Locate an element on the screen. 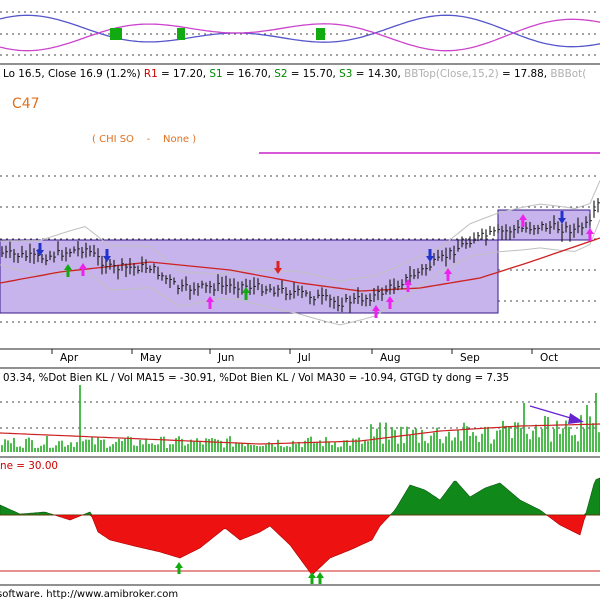  header-segment-10: = 17.88, is located at coordinates (525, 74).